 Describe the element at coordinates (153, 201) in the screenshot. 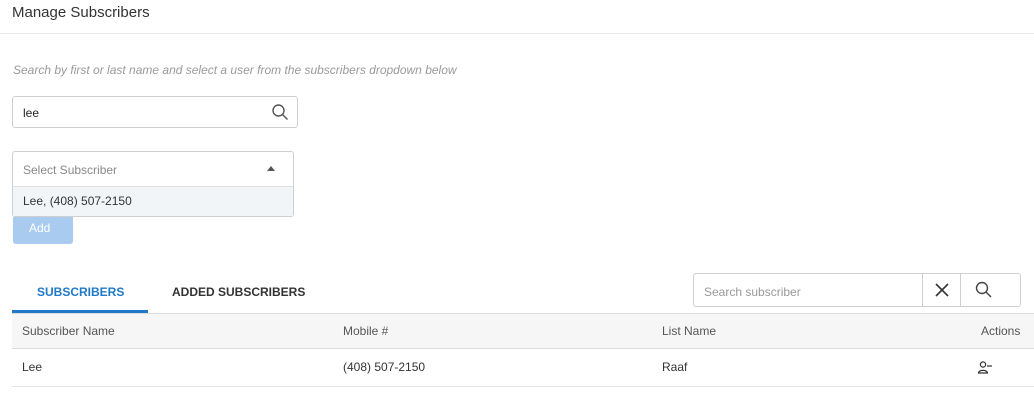

I see `subscriber-option: Lee, (408) 507-2150` at that location.